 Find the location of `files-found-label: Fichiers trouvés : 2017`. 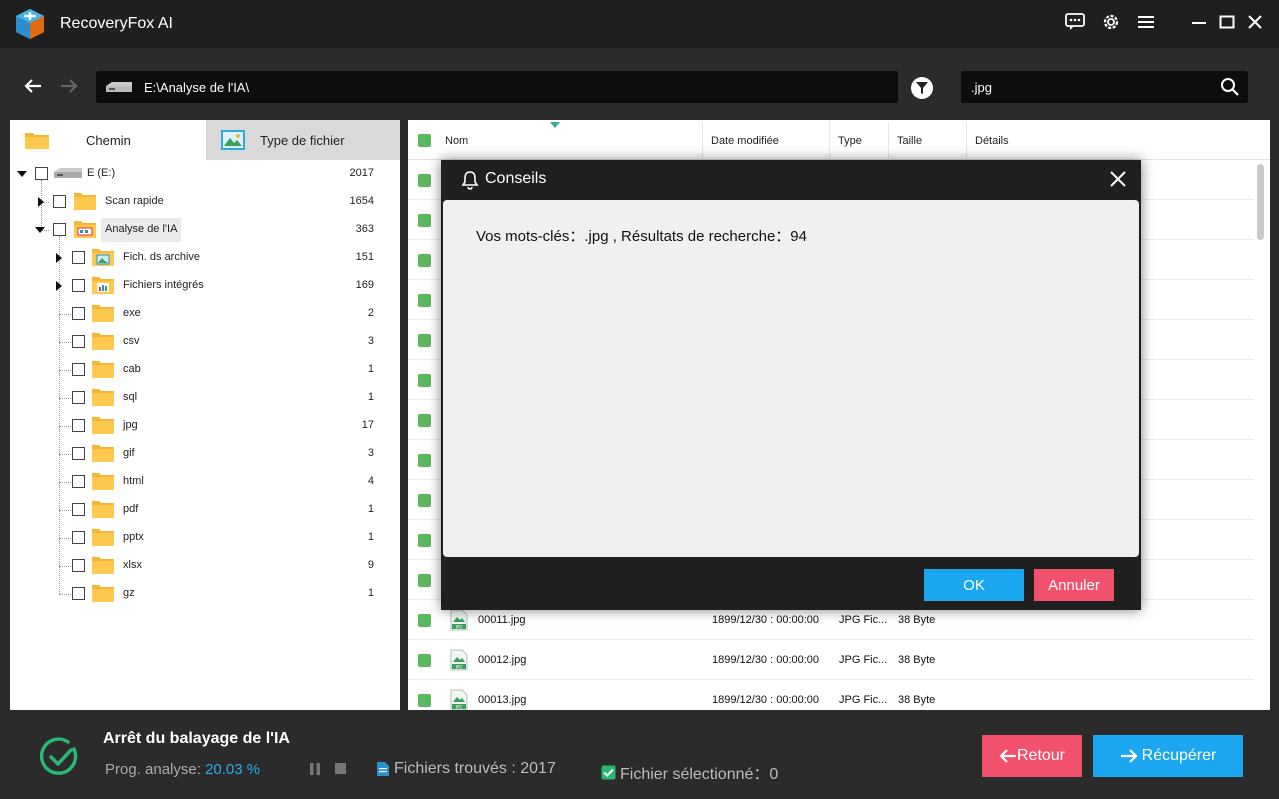

files-found-label: Fichiers trouvés : 2017 is located at coordinates (475, 768).